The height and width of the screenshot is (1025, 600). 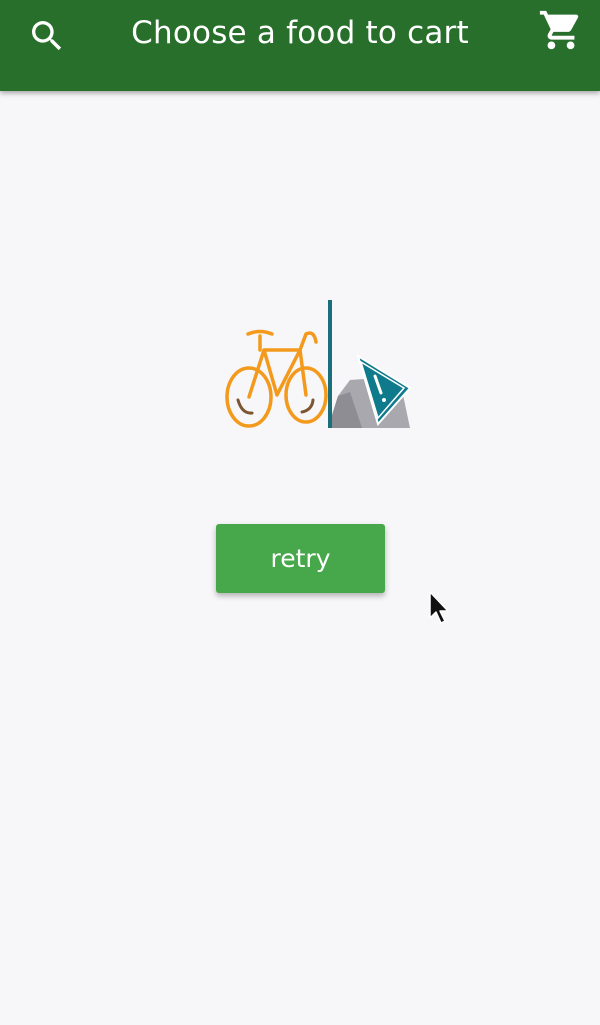 What do you see at coordinates (300, 558) in the screenshot?
I see `retry-button: retry` at bounding box center [300, 558].